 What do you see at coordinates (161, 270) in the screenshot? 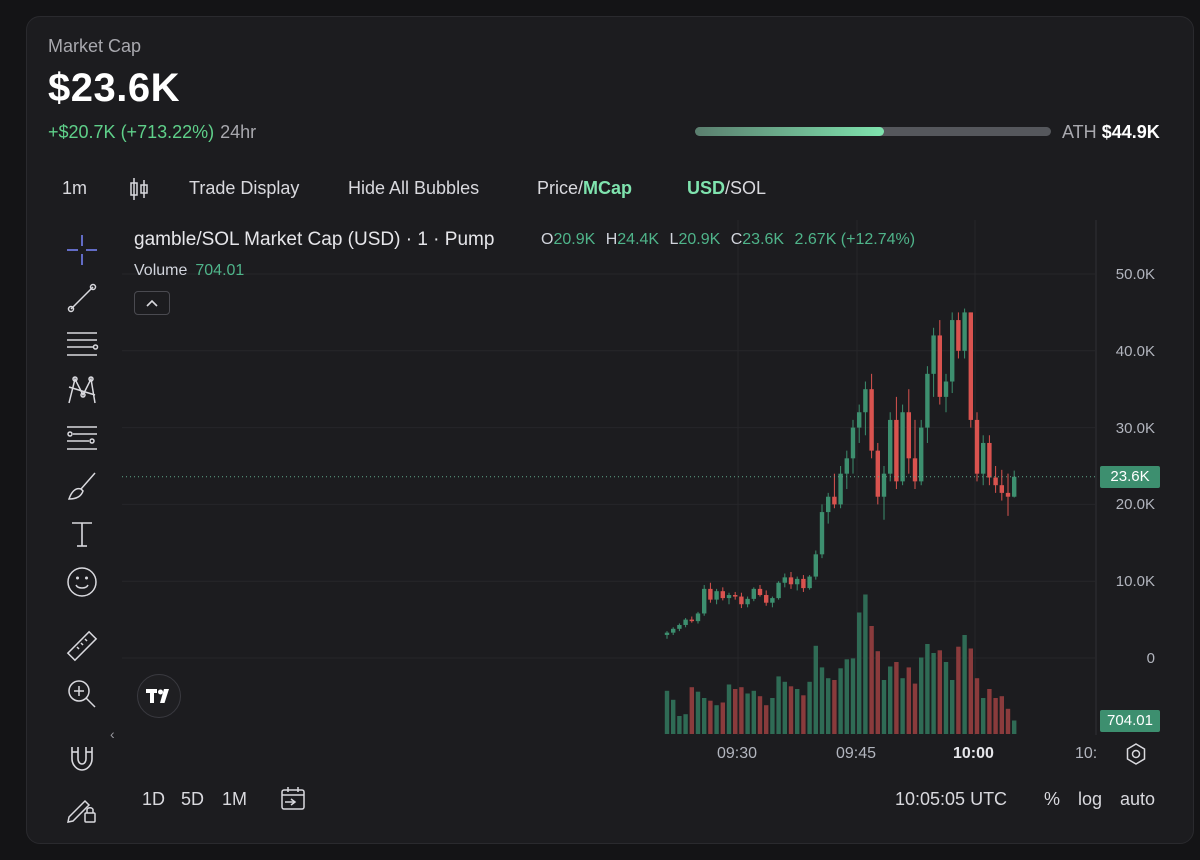
I see `volume-label: Volume` at bounding box center [161, 270].